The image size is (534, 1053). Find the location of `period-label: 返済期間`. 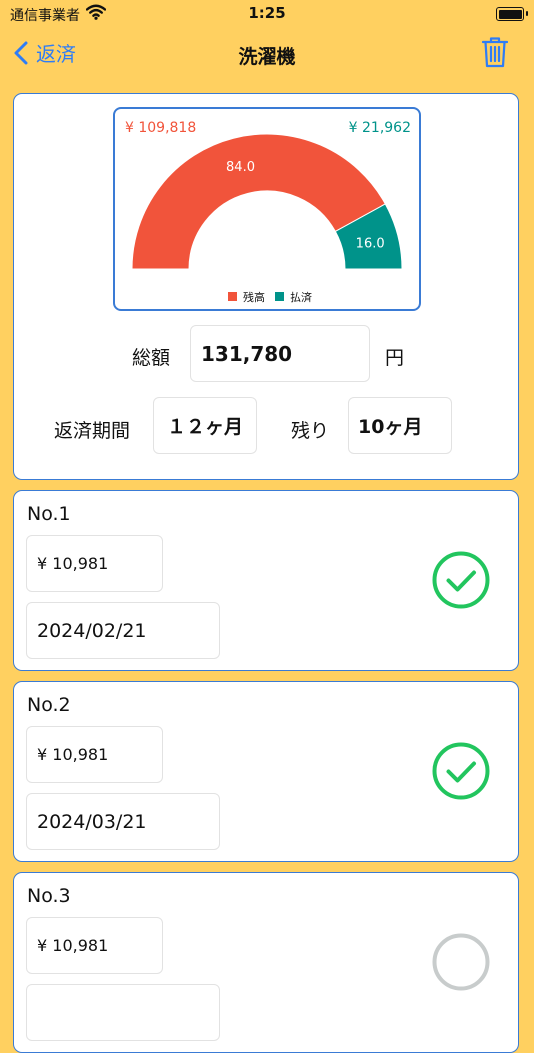

period-label: 返済期間 is located at coordinates (92, 431).